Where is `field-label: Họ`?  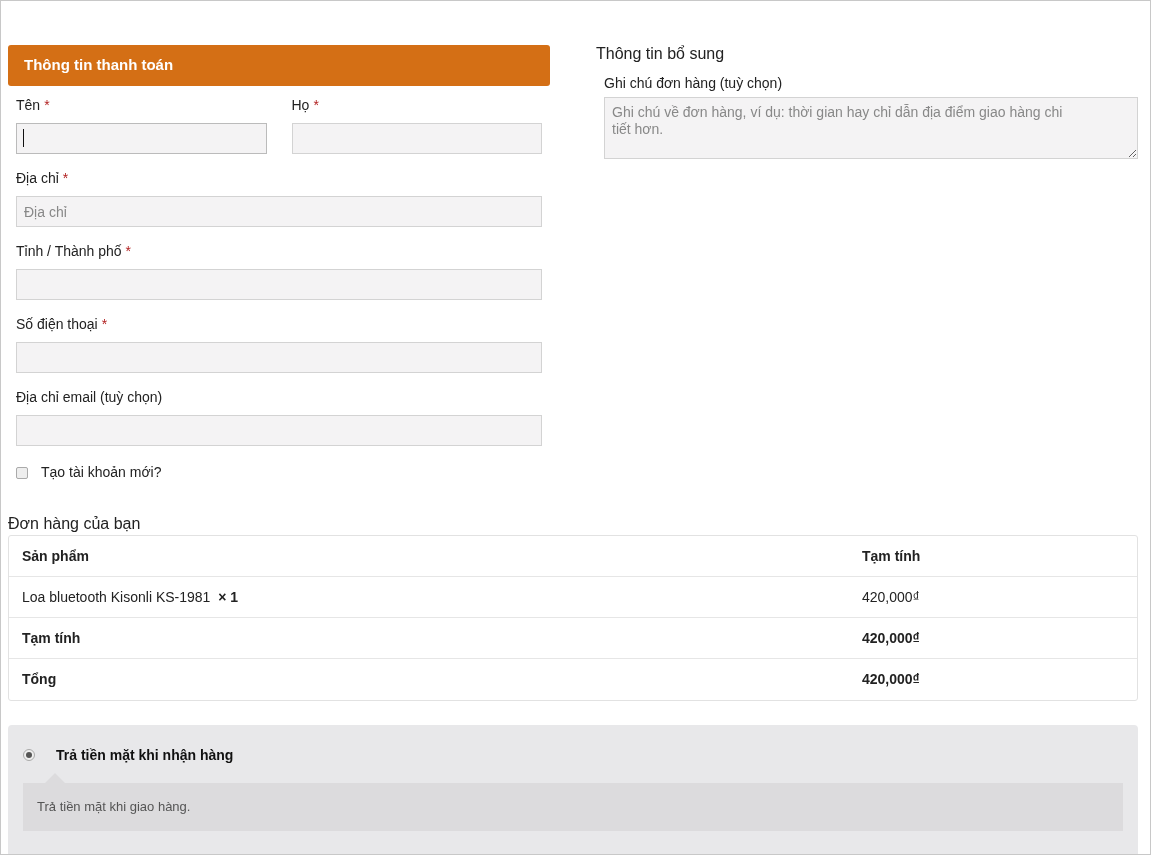
field-label: Họ is located at coordinates (300, 105).